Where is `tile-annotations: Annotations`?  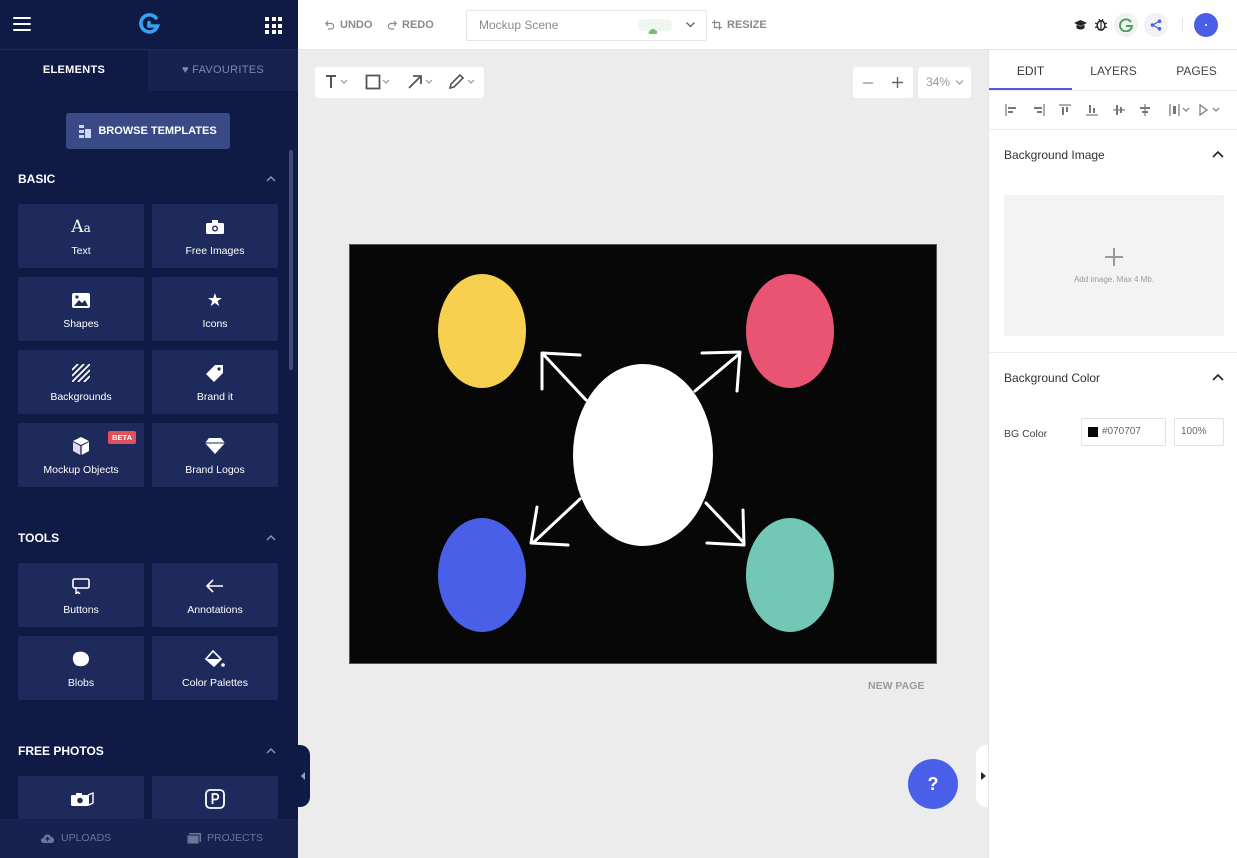
tile-annotations: Annotations is located at coordinates (215, 595).